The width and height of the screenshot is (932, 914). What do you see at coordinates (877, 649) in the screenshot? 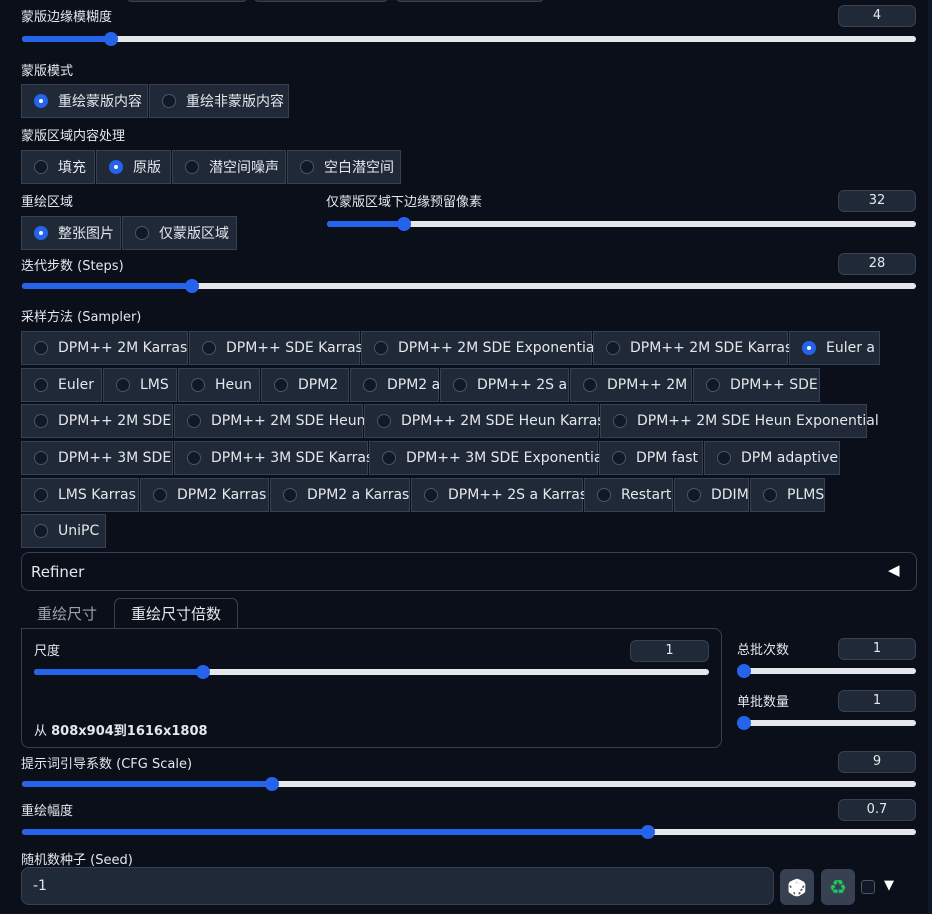
I see `batch-count-number: 1` at bounding box center [877, 649].